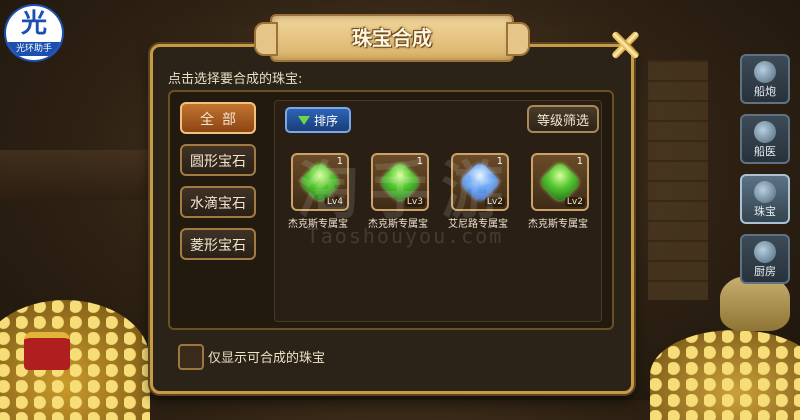 The image size is (800, 420). Describe the element at coordinates (75, 175) in the screenshot. I see `background-shelf` at that location.